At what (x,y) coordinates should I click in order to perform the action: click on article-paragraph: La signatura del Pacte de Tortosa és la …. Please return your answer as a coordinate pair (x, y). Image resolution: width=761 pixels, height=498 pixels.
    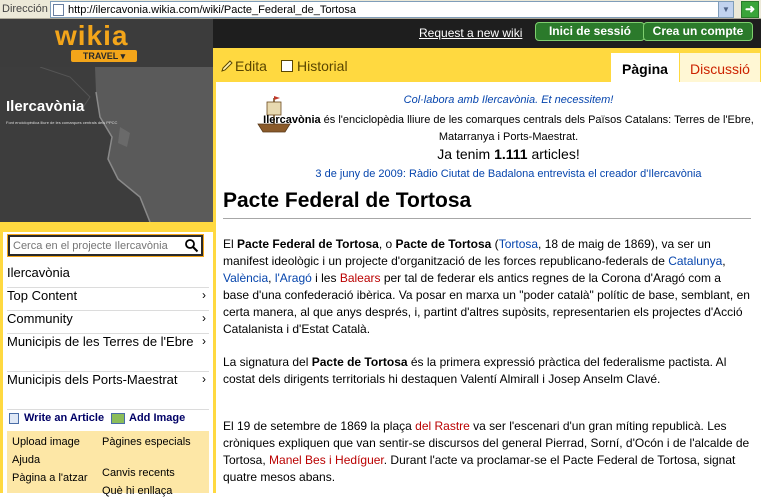
    Looking at the image, I should click on (475, 370).